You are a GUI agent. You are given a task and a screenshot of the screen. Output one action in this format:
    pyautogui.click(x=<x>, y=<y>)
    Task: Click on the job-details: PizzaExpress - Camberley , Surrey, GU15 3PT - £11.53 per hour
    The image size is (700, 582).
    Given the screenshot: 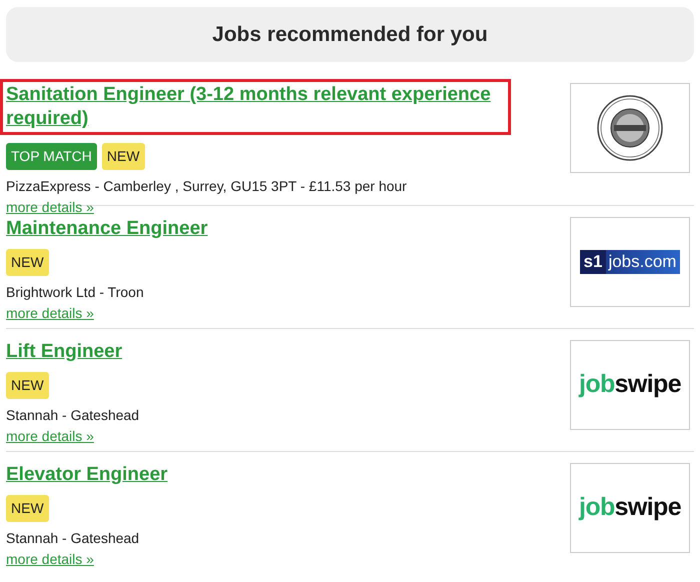 What is the action you would take?
    pyautogui.click(x=206, y=186)
    